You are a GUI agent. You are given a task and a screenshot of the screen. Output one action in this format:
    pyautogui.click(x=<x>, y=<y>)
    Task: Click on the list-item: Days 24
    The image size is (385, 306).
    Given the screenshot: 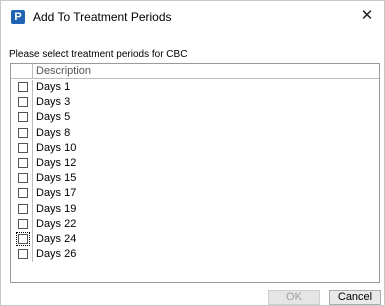 What is the action you would take?
    pyautogui.click(x=195, y=239)
    